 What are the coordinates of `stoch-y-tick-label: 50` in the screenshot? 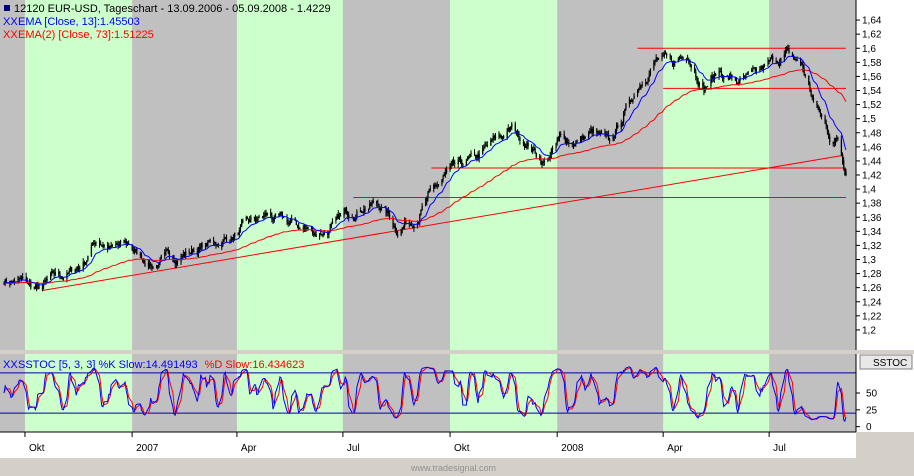 It's located at (872, 394).